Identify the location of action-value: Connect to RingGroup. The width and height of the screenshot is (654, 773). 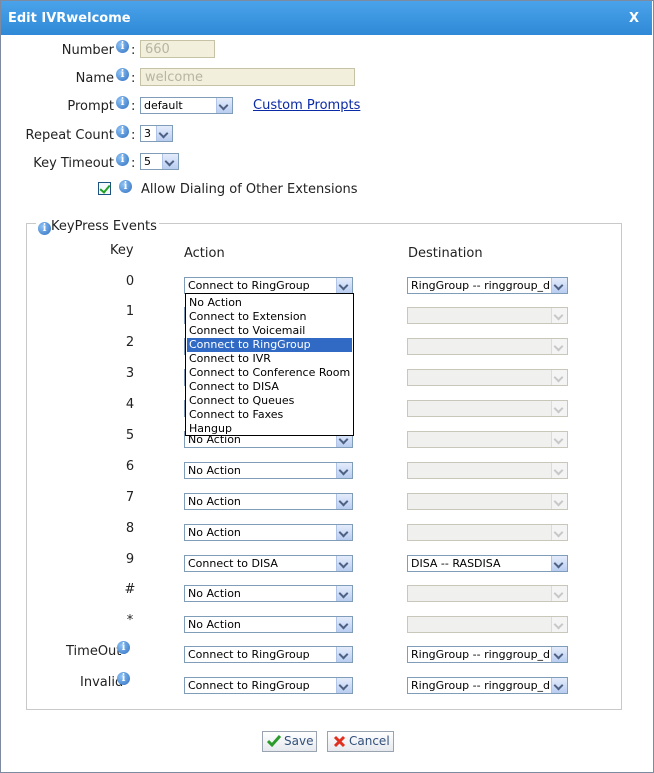
(249, 285).